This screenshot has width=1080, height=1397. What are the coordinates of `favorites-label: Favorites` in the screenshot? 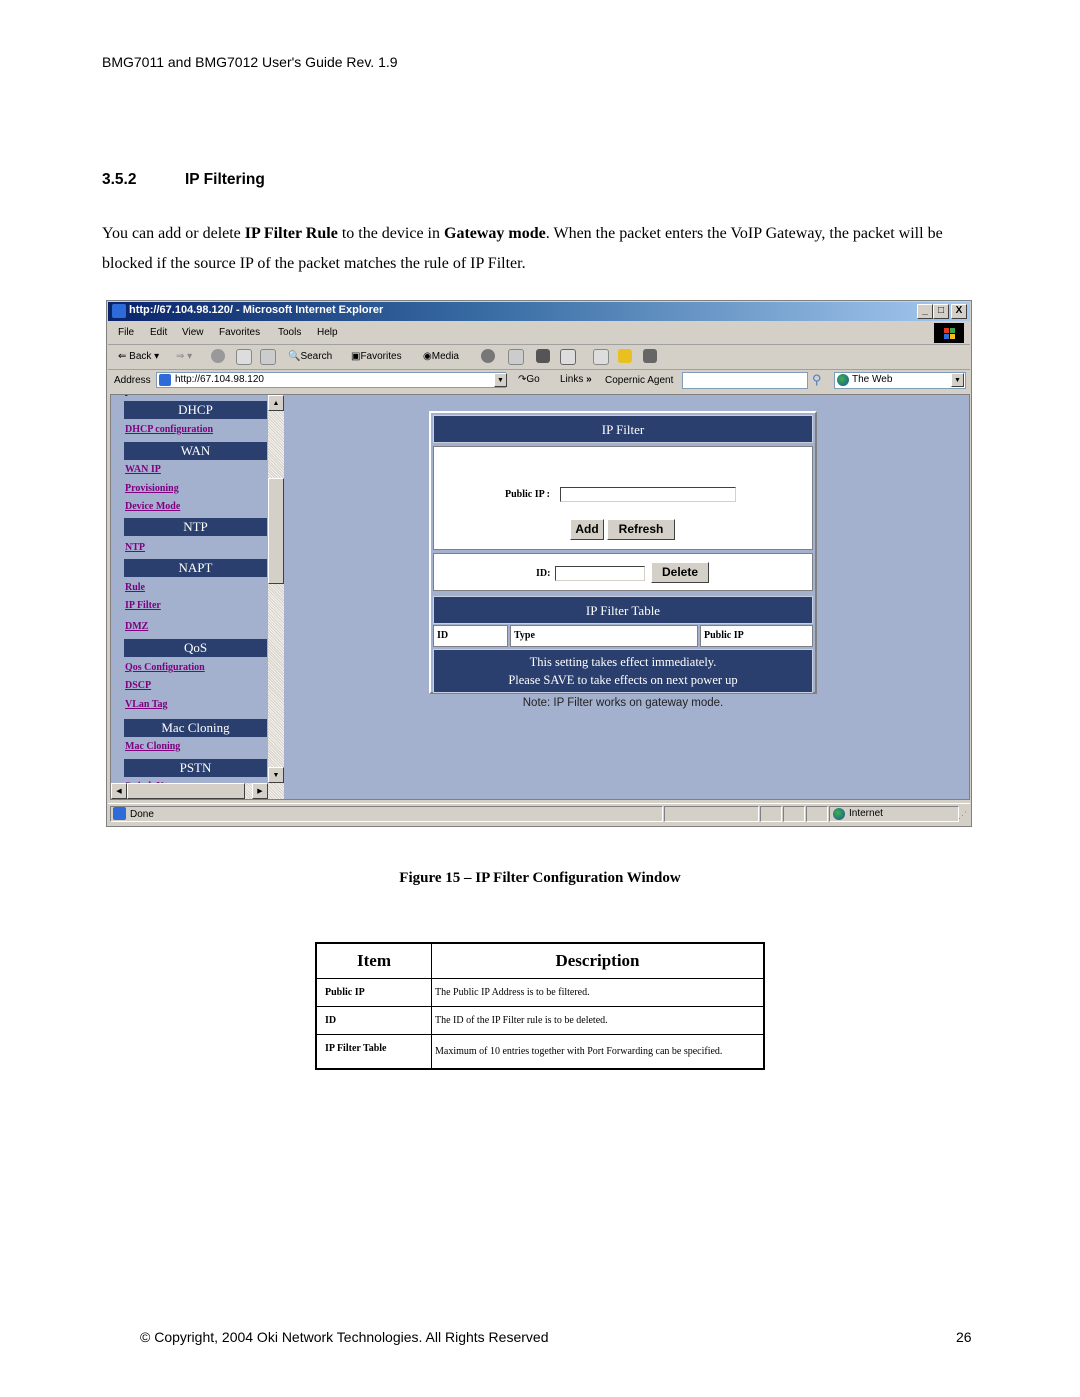 It's located at (381, 356).